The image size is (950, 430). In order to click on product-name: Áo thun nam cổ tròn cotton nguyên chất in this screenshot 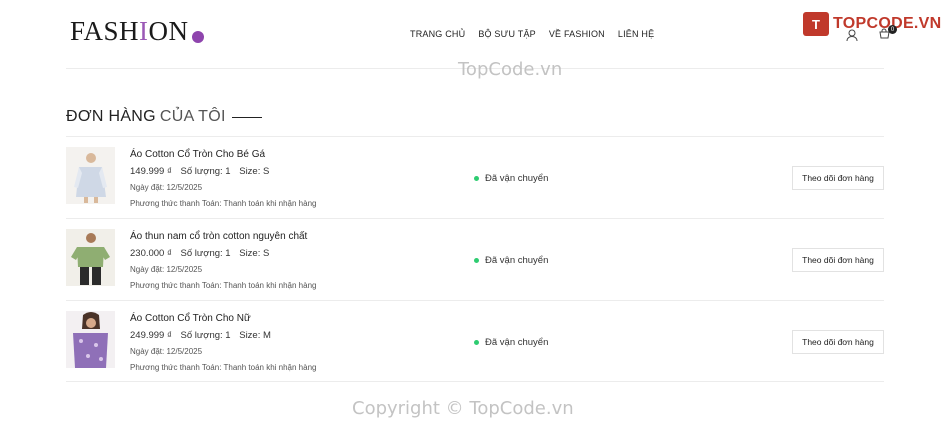, I will do `click(223, 236)`.